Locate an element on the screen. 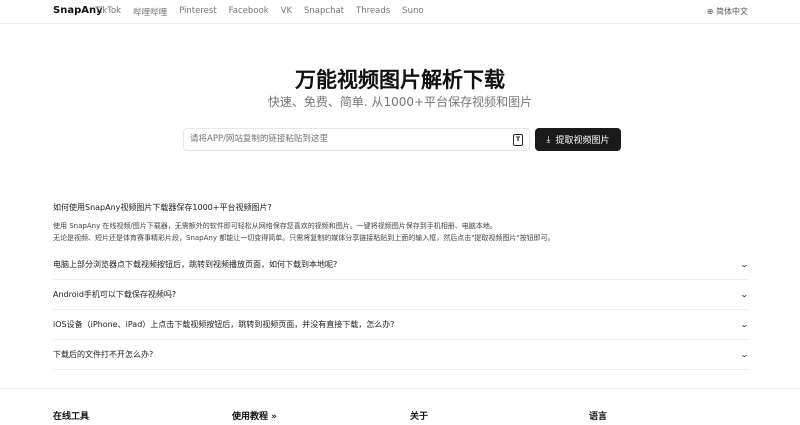 The width and height of the screenshot is (800, 425). nav-link-threads: Threads is located at coordinates (373, 12).